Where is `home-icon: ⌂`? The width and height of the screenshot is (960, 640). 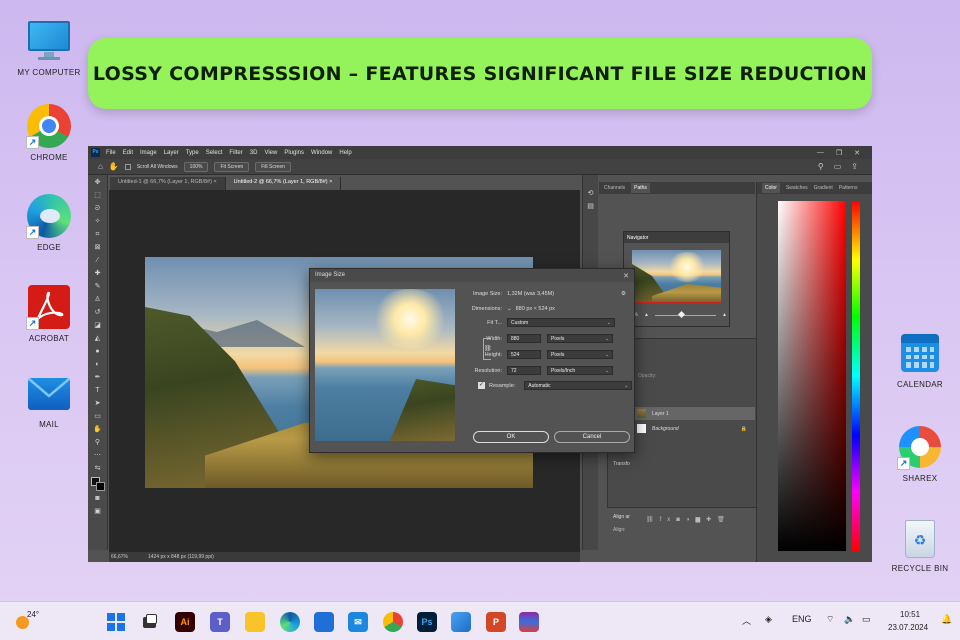
home-icon: ⌂ is located at coordinates (100, 166).